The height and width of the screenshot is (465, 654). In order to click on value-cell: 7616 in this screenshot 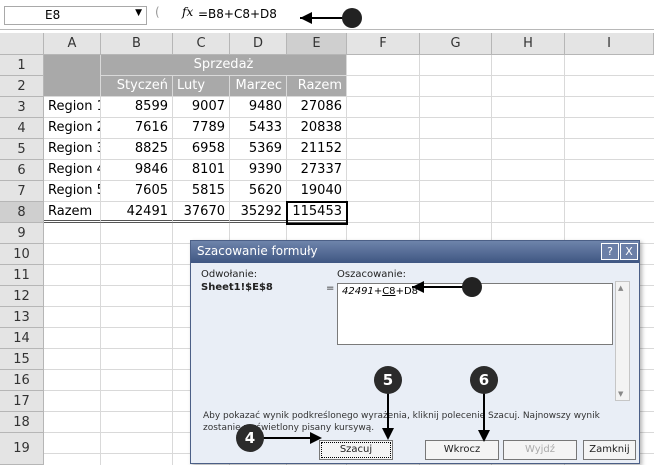, I will do `click(137, 128)`.